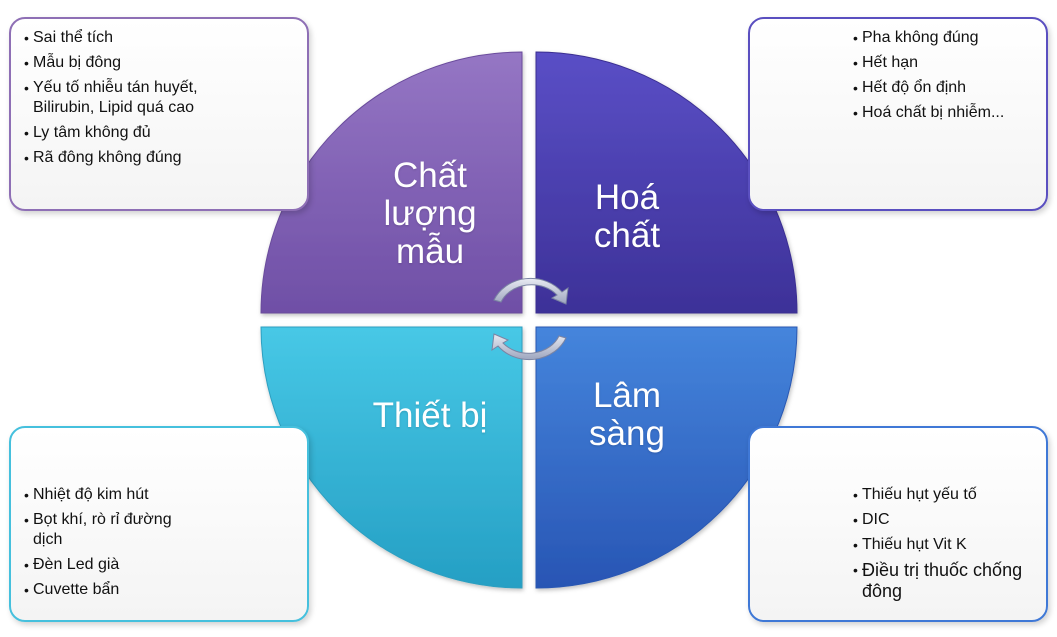 This screenshot has width=1057, height=637. Describe the element at coordinates (944, 88) in the screenshot. I see `list-item: Hết độ ổn định` at that location.